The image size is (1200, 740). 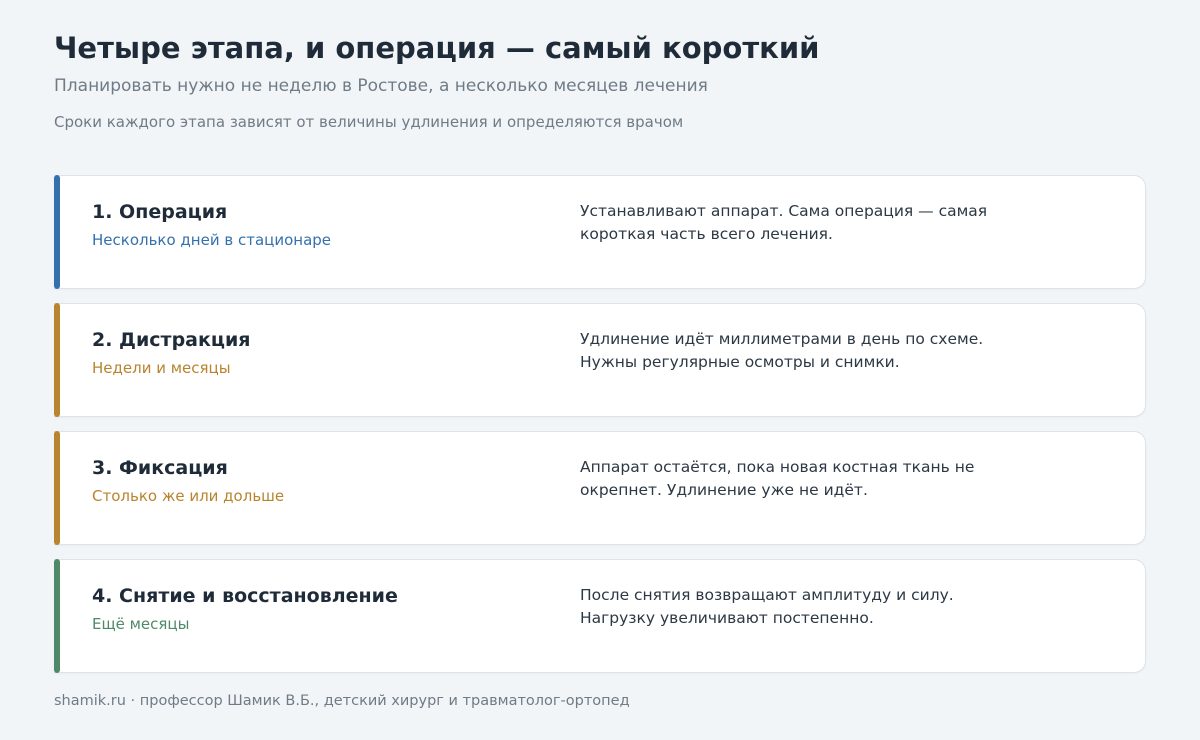 What do you see at coordinates (141, 624) in the screenshot?
I see `stage-duration: Ещё месяцы` at bounding box center [141, 624].